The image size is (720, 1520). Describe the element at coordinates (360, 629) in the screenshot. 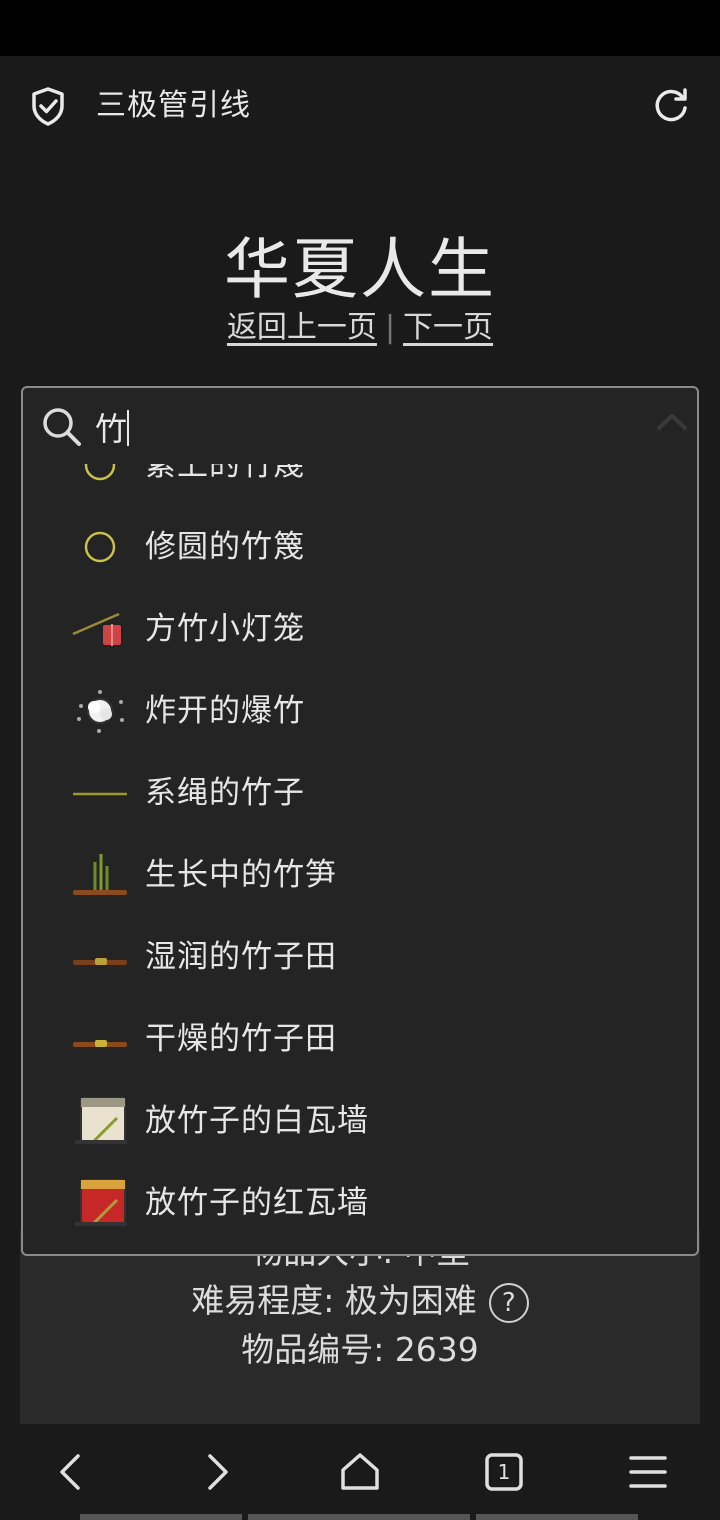

I see `list-item: 方竹小灯笼` at that location.